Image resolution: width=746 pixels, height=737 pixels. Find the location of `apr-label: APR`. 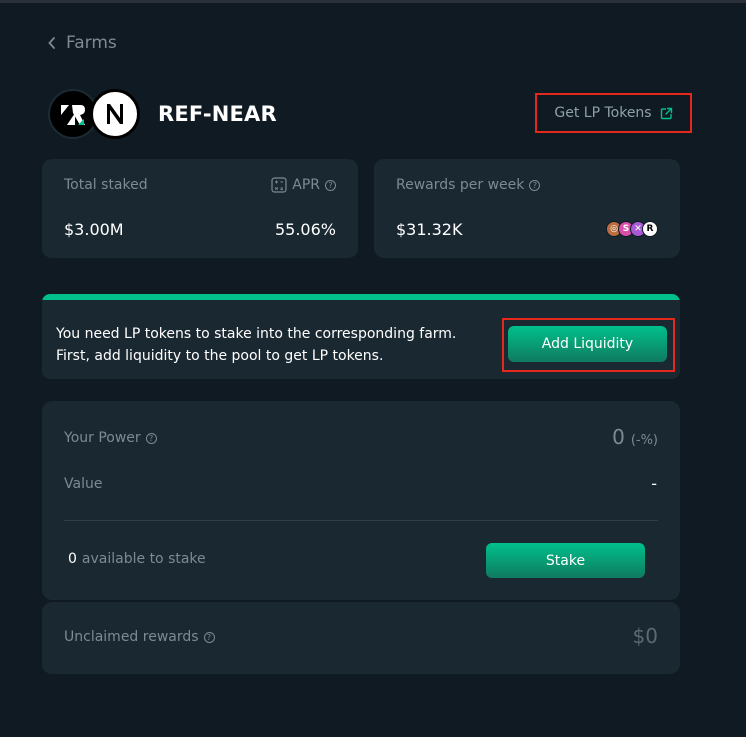

apr-label: APR is located at coordinates (306, 185).